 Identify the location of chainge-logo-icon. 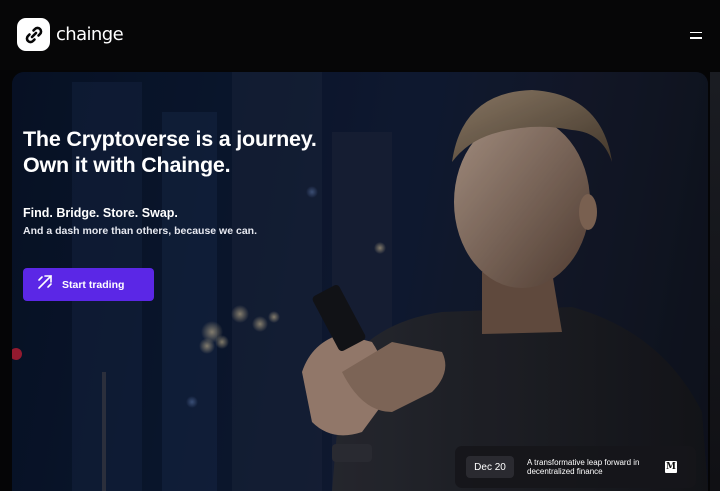
(33, 34).